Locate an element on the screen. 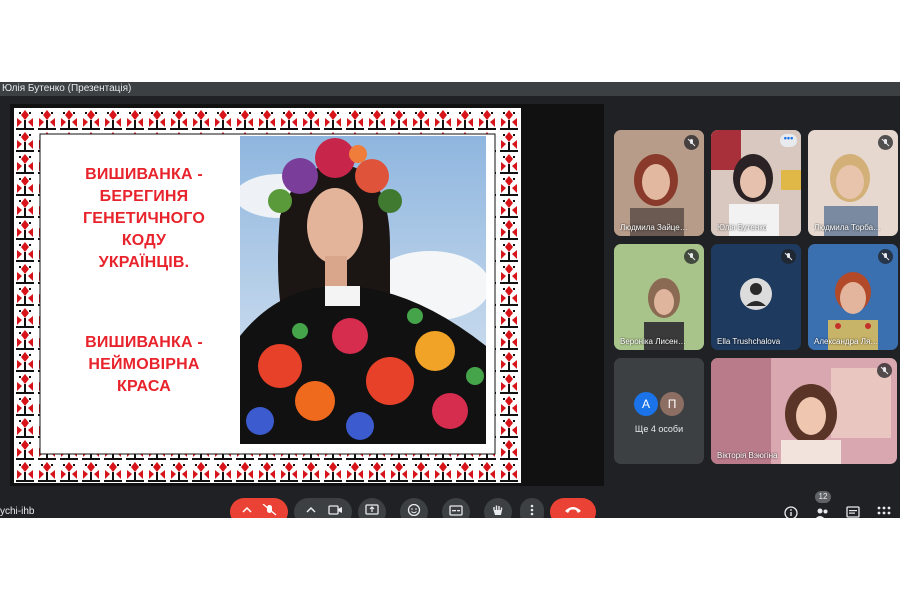 Image resolution: width=900 pixels, height=600 pixels. mic-off-icon is located at coordinates (259, 510).